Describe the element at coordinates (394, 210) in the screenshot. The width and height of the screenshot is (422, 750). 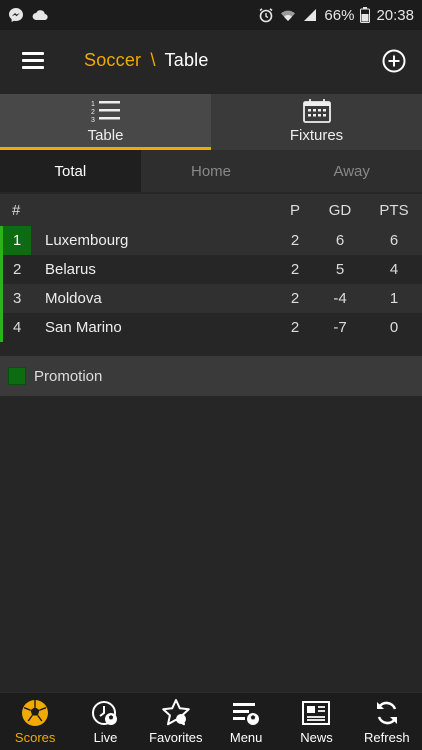
I see `header-points: PTS` at that location.